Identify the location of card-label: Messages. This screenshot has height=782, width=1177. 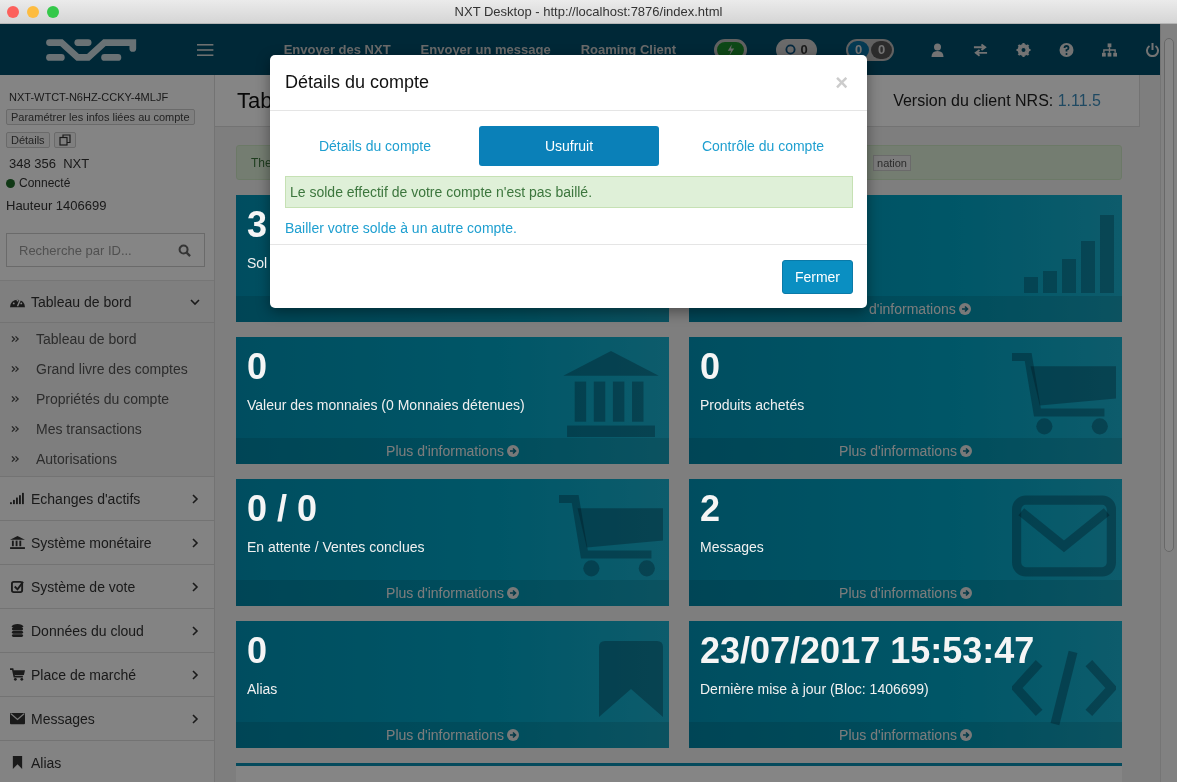
(732, 547).